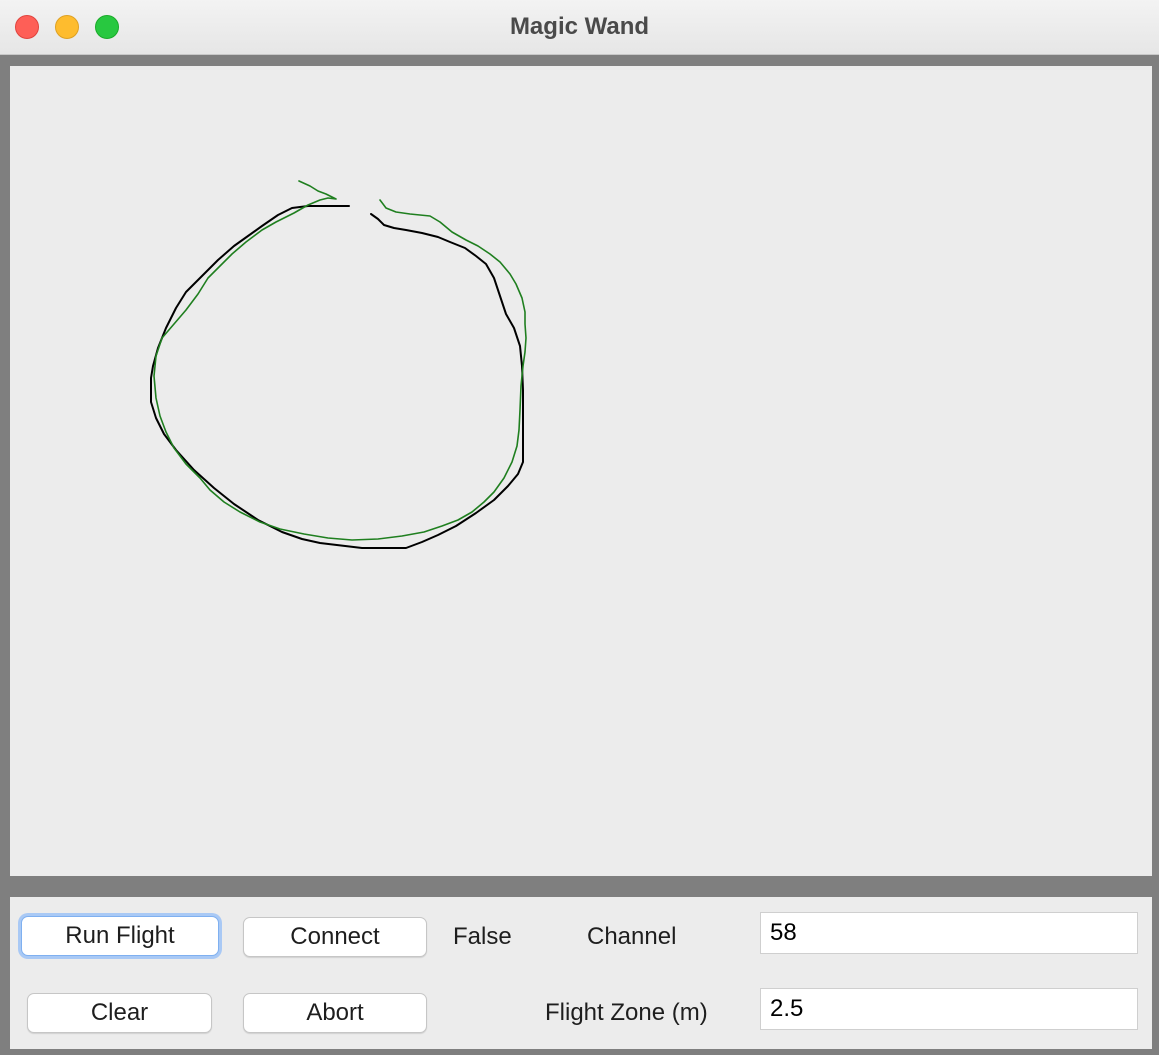 The image size is (1159, 1055). I want to click on channel-label: Channel, so click(632, 936).